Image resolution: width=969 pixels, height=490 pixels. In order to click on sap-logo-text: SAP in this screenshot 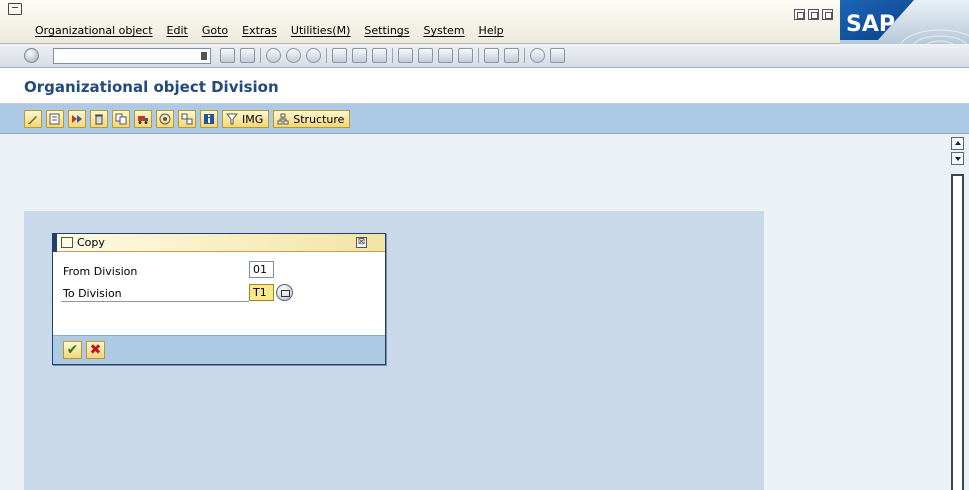, I will do `click(870, 24)`.